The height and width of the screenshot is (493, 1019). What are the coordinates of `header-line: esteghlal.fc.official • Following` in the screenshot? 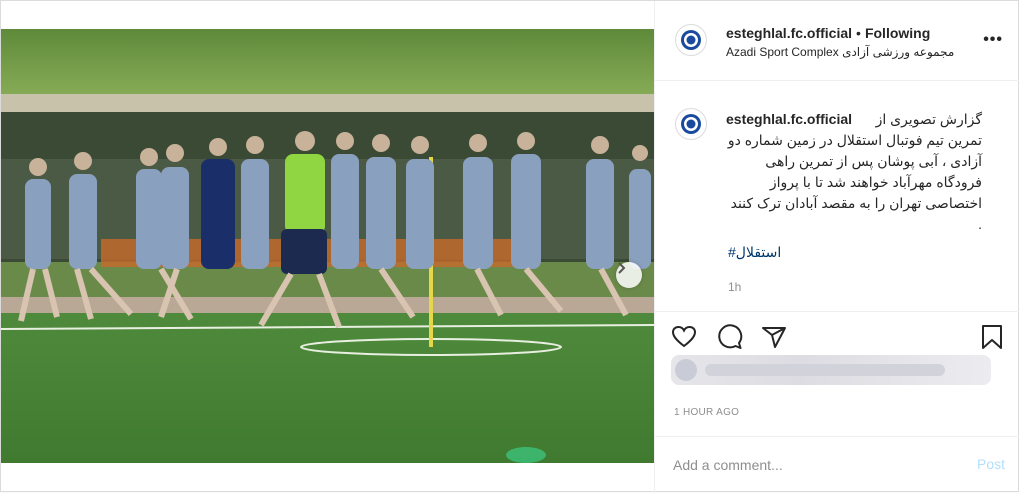 It's located at (828, 33).